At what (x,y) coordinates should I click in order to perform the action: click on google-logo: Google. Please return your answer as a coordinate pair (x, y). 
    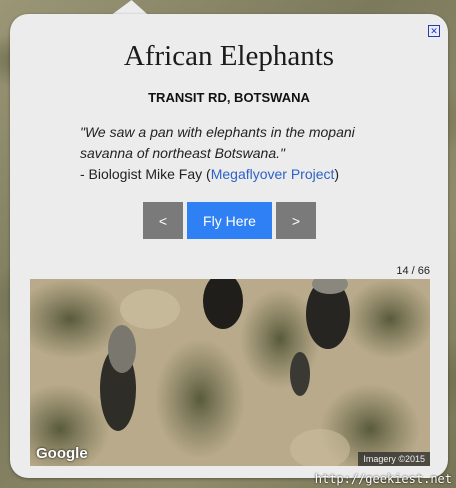
    Looking at the image, I should click on (62, 453).